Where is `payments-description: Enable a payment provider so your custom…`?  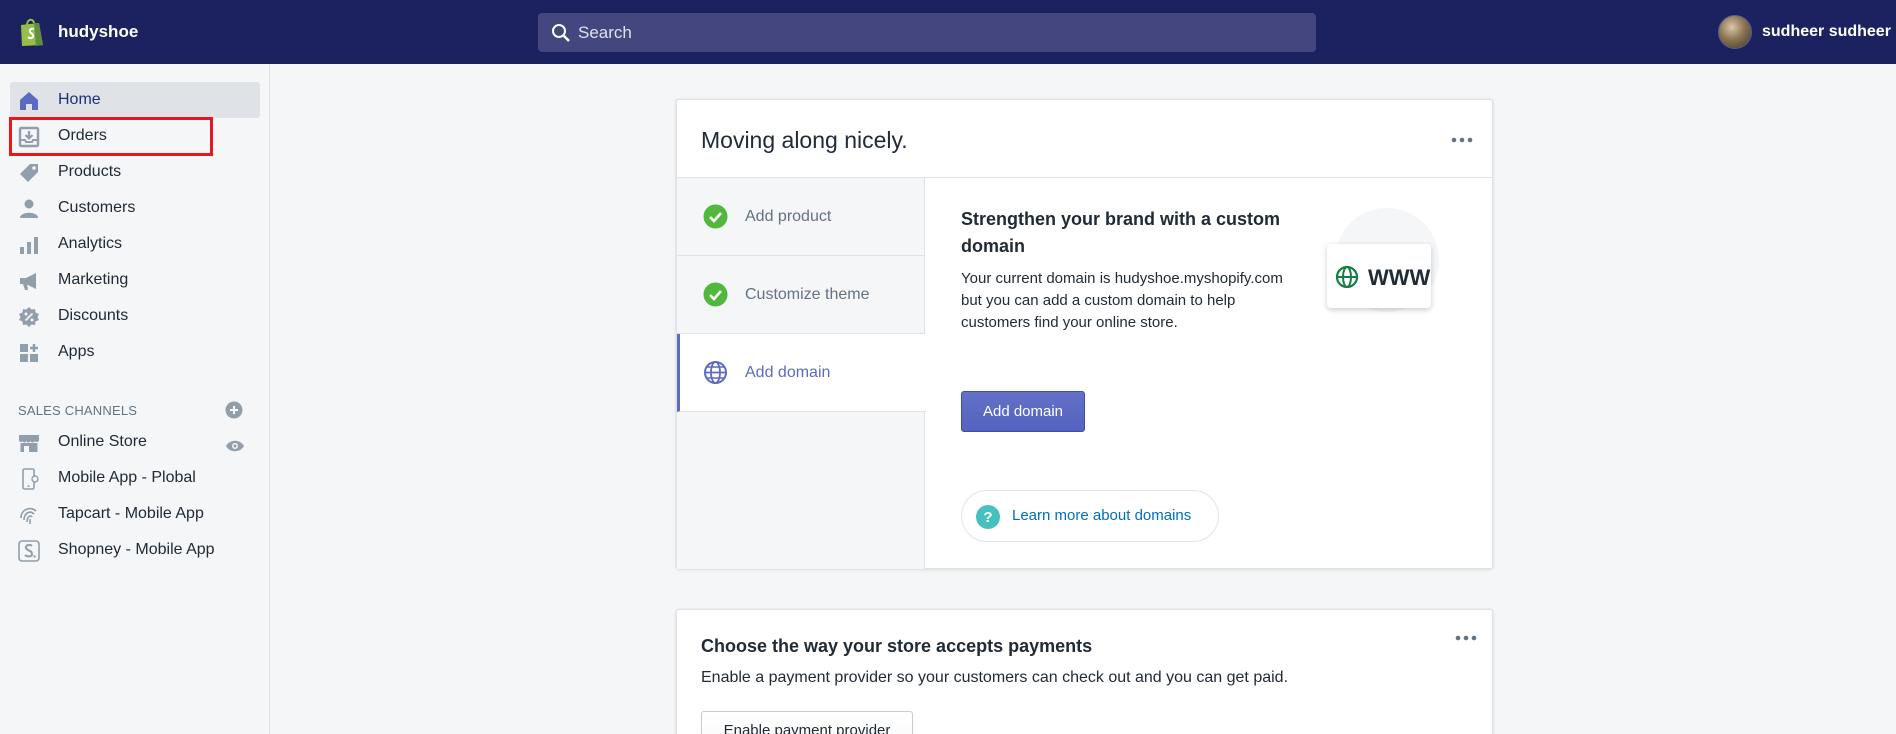 payments-description: Enable a payment provider so your custom… is located at coordinates (995, 677).